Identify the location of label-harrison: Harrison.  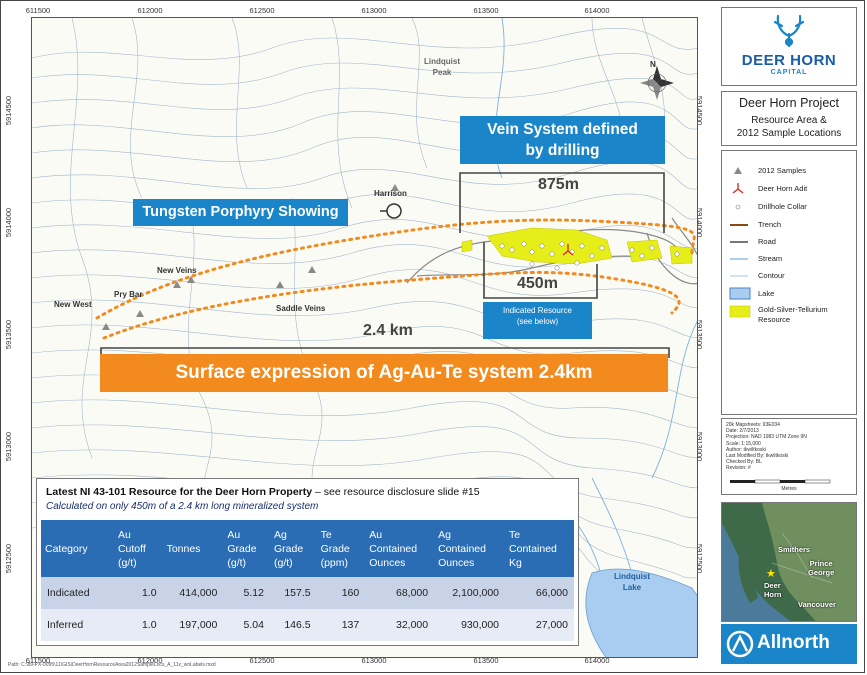
(390, 193).